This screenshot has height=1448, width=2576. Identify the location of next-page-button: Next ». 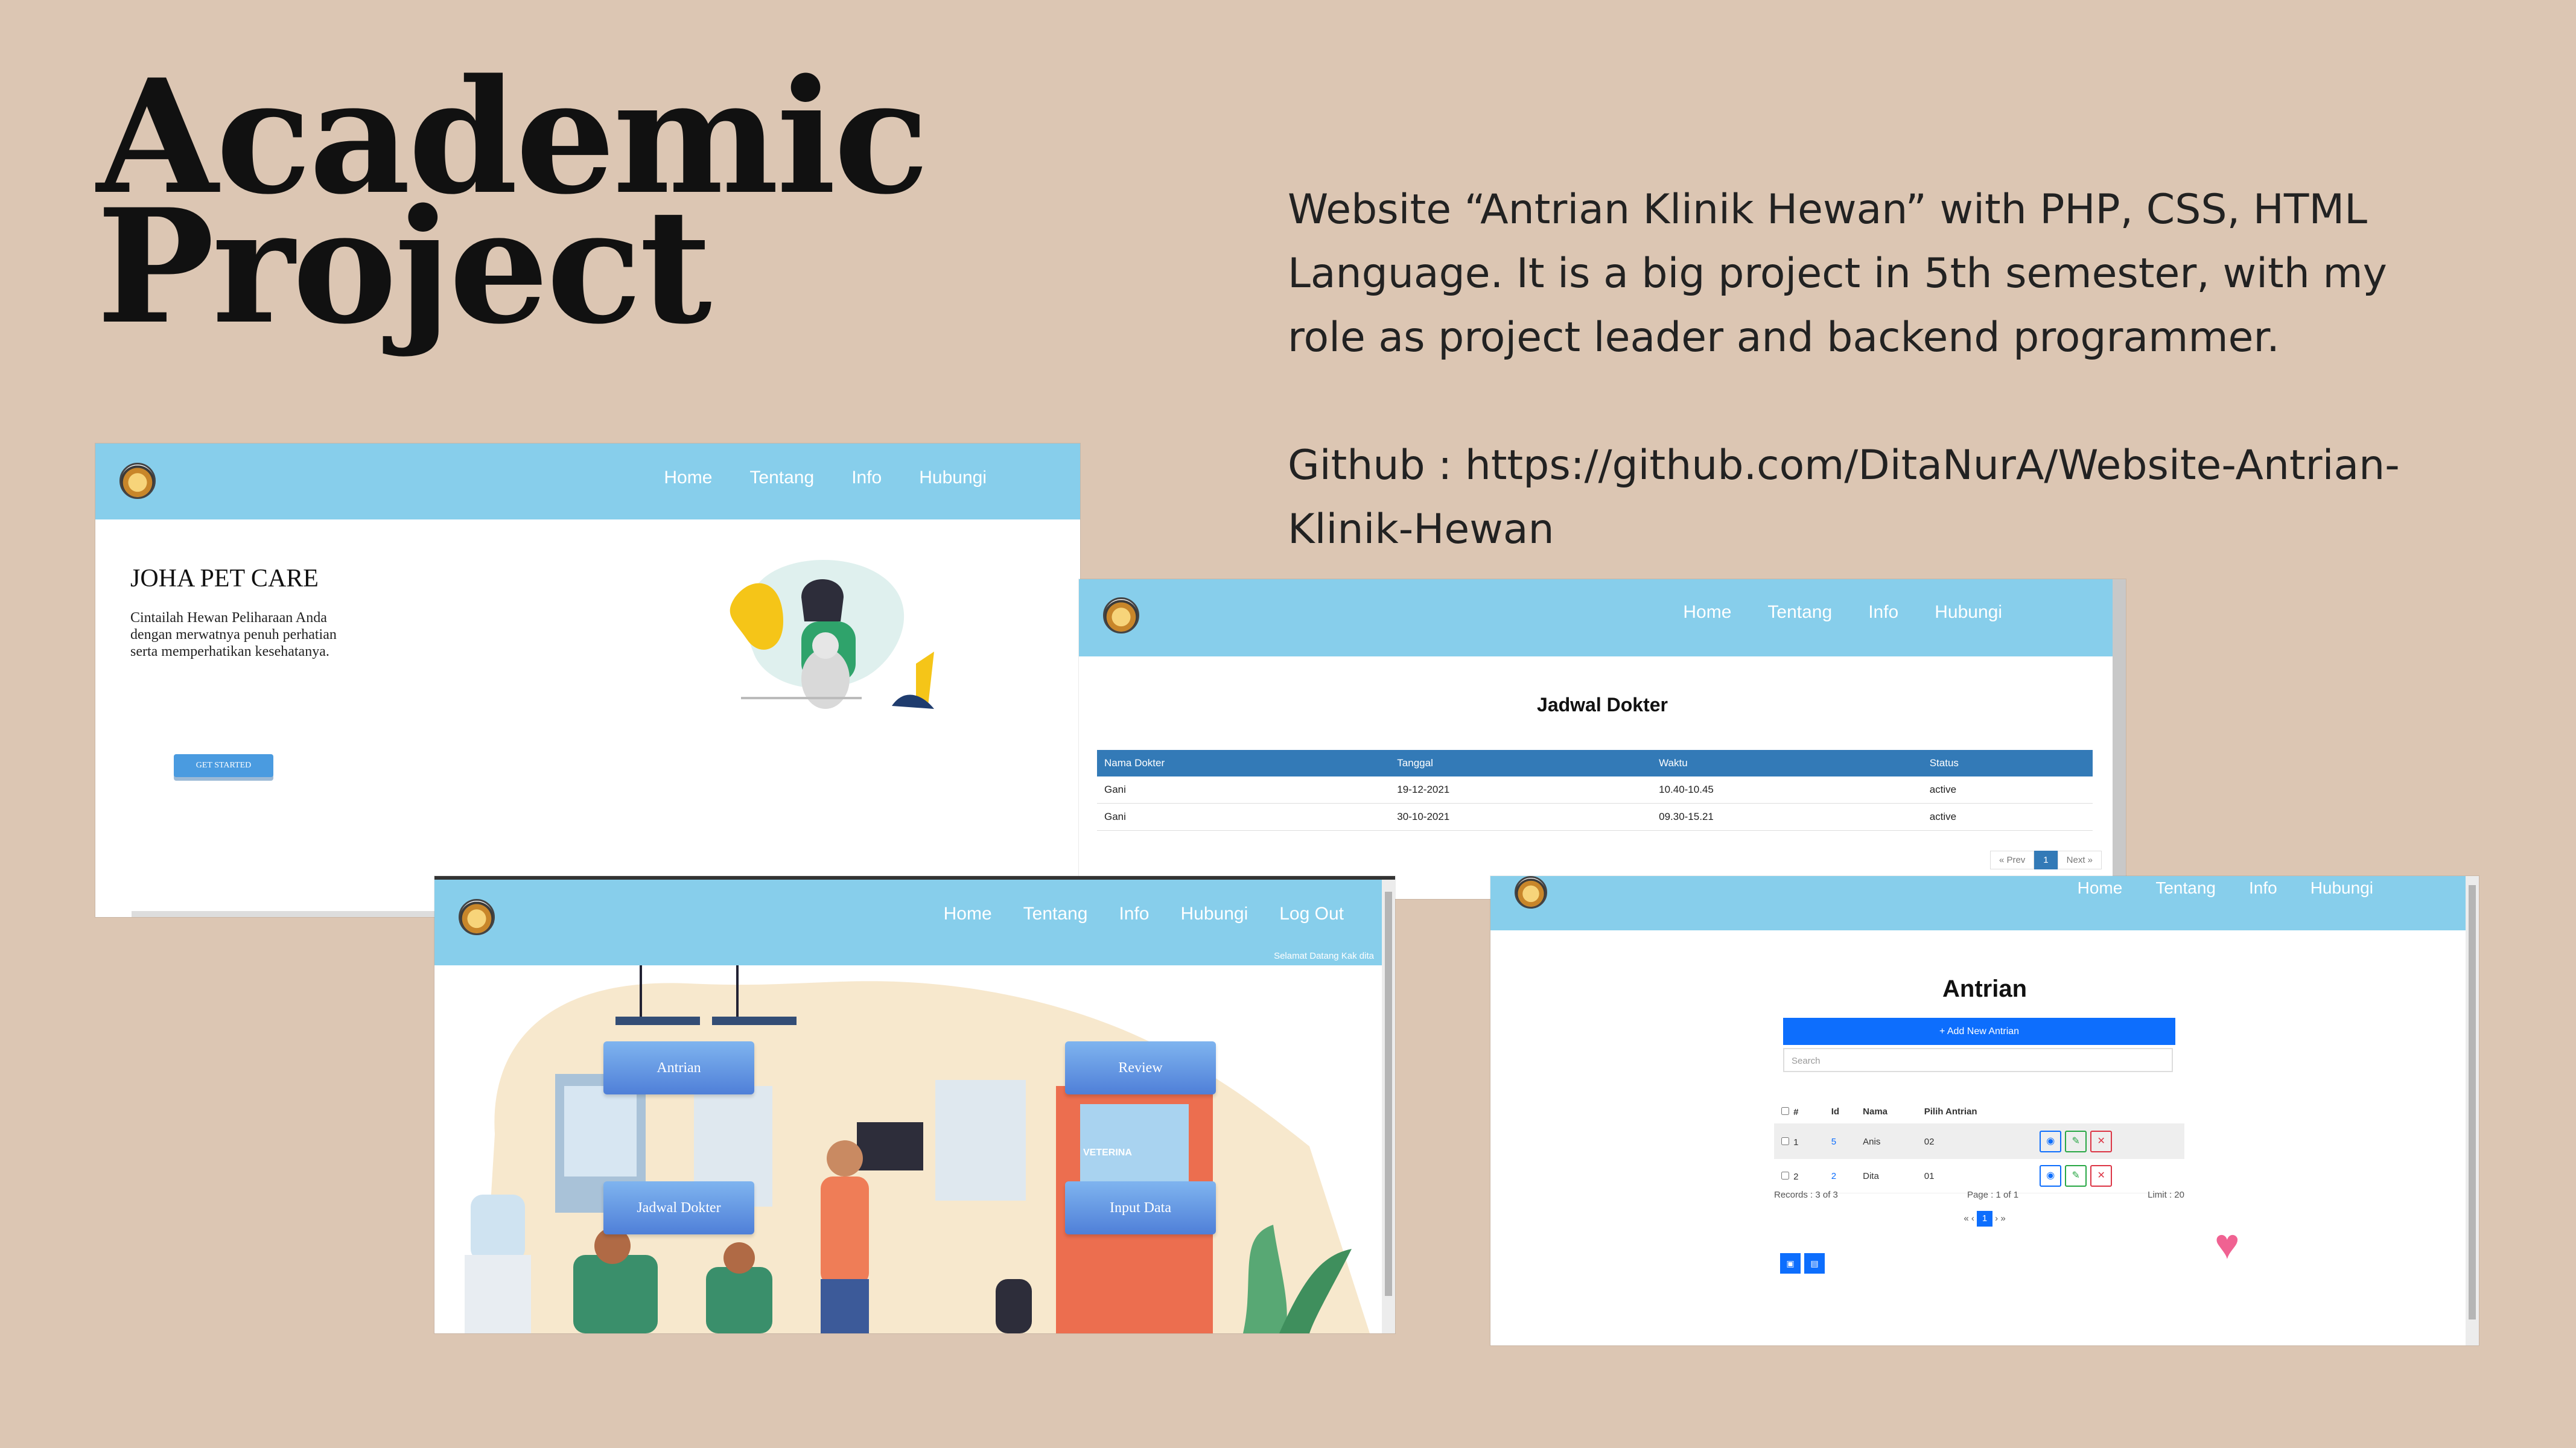
(2079, 860).